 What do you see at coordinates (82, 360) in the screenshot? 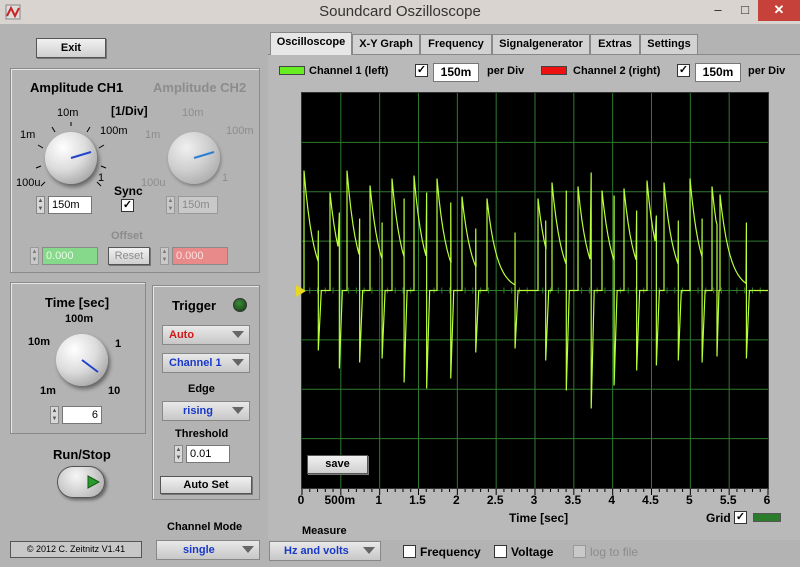
I see `time-knob` at bounding box center [82, 360].